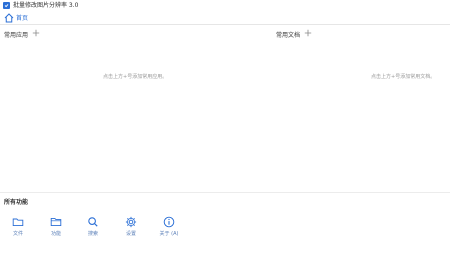  Describe the element at coordinates (9, 17) in the screenshot. I see `home-icon` at that location.